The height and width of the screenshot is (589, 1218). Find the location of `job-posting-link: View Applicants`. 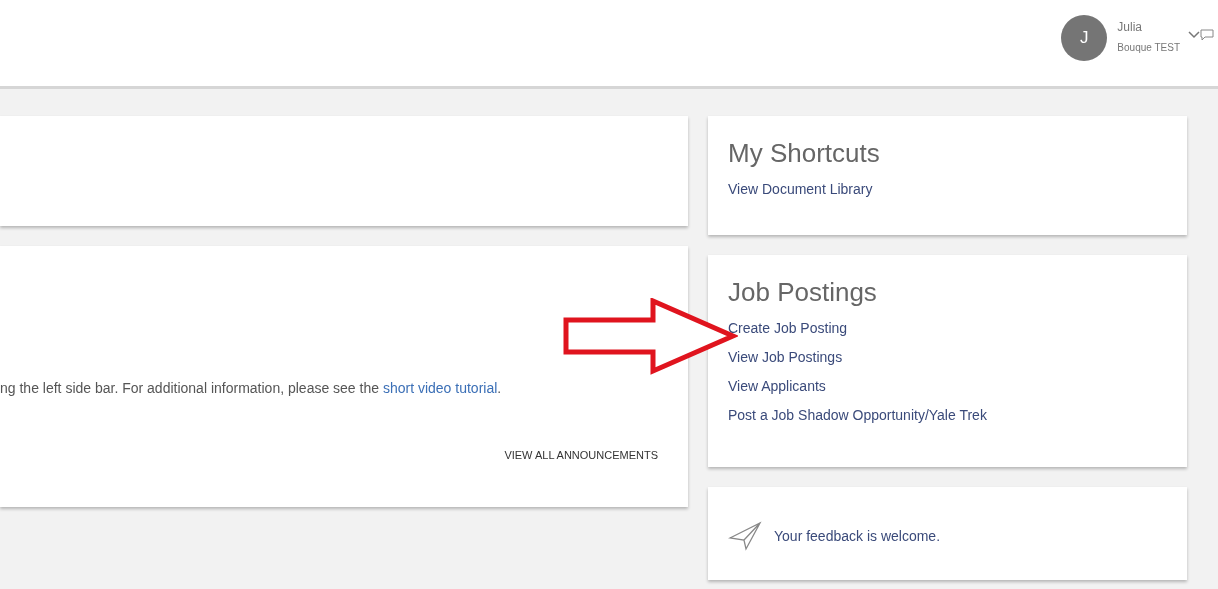

job-posting-link: View Applicants is located at coordinates (777, 386).